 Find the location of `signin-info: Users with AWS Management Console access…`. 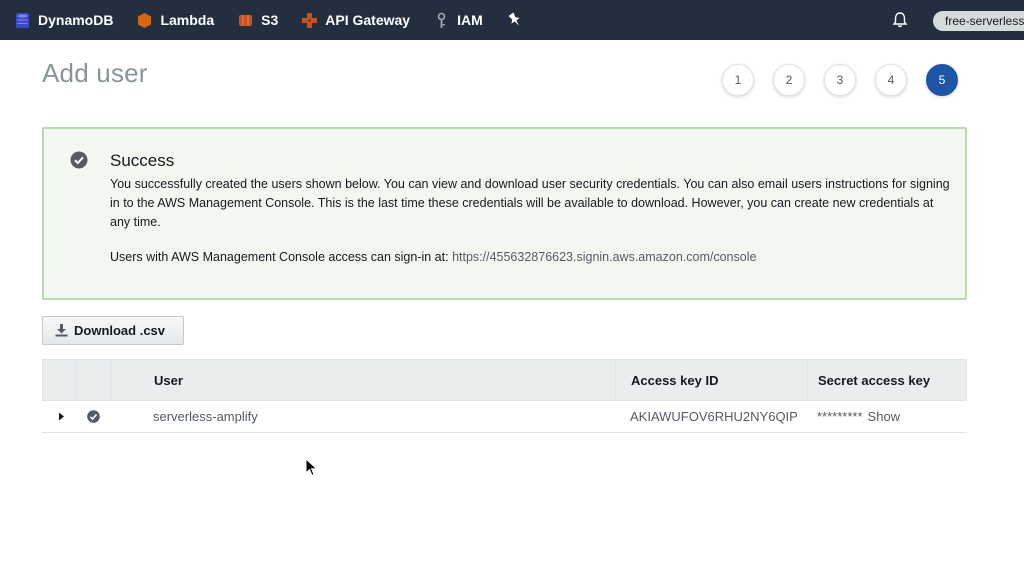

signin-info: Users with AWS Management Console access… is located at coordinates (433, 257).